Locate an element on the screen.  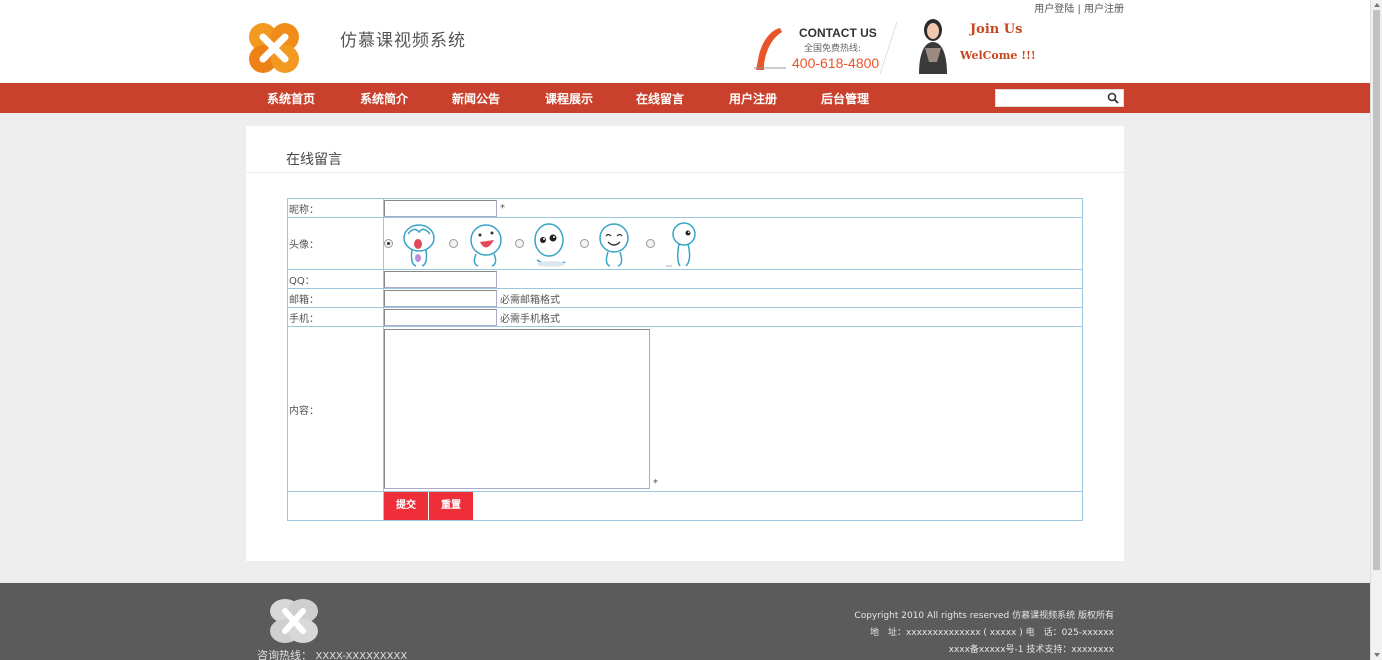
phone-label: 手机： is located at coordinates (335, 317).